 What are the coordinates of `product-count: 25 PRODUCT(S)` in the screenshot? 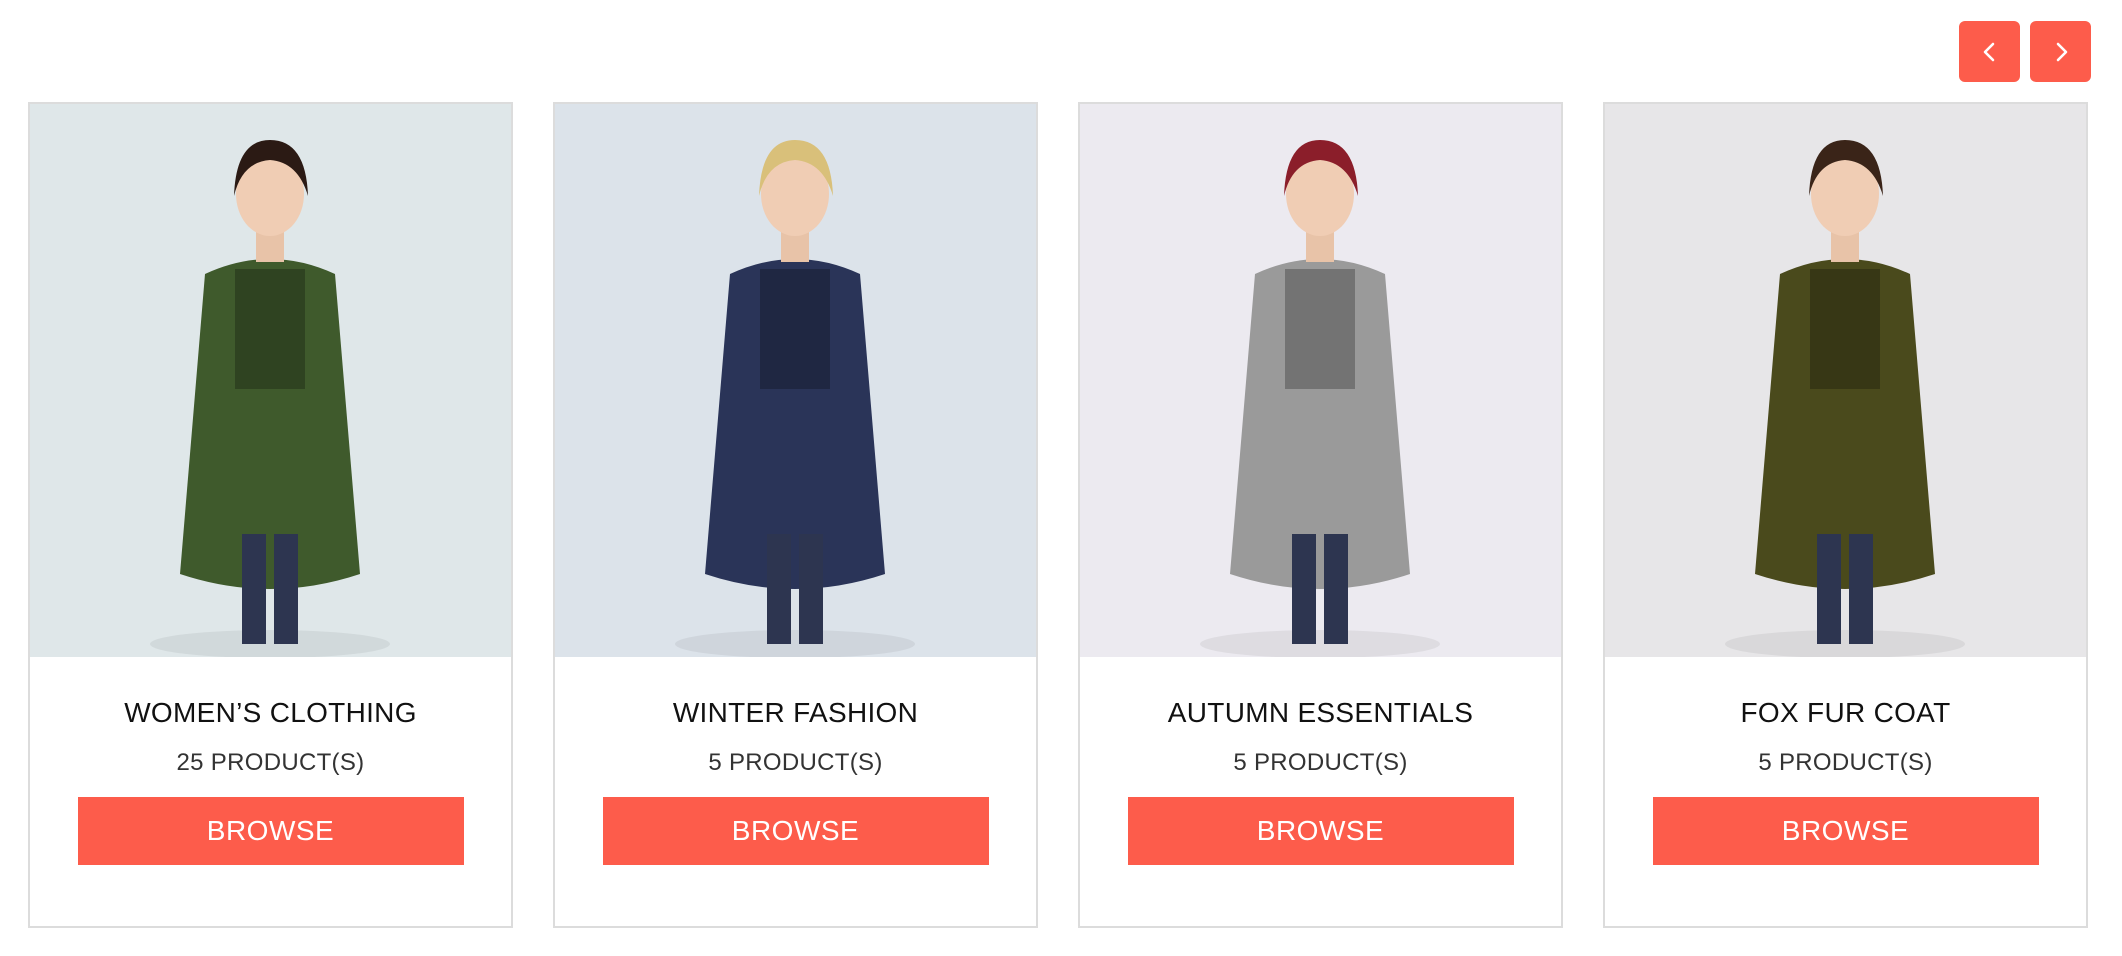 It's located at (270, 762).